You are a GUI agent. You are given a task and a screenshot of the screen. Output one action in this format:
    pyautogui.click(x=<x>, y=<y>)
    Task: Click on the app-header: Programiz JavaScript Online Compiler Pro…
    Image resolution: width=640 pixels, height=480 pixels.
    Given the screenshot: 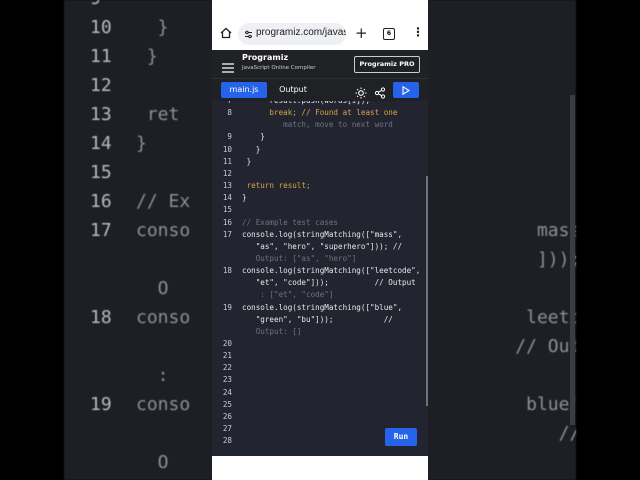 What is the action you would take?
    pyautogui.click(x=320, y=64)
    